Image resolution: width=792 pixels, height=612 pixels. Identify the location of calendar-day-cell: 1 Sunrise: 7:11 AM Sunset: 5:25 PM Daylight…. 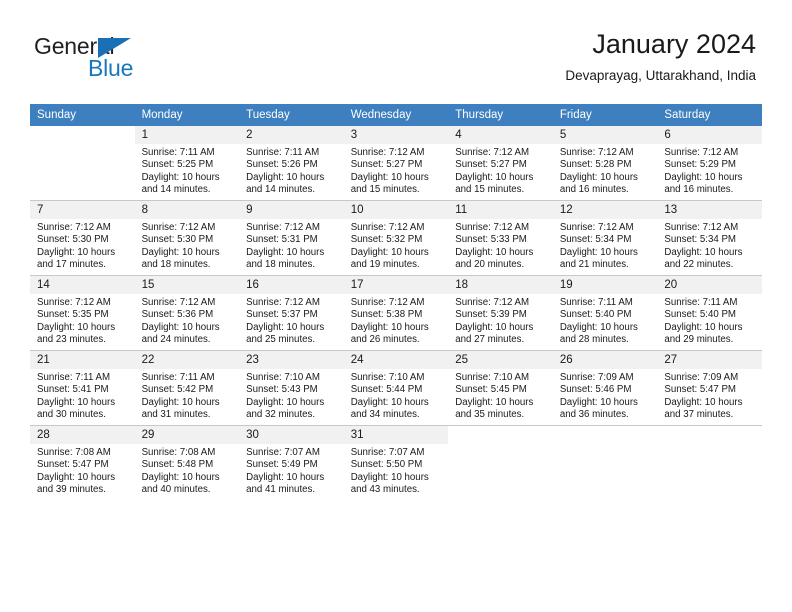
(187, 163).